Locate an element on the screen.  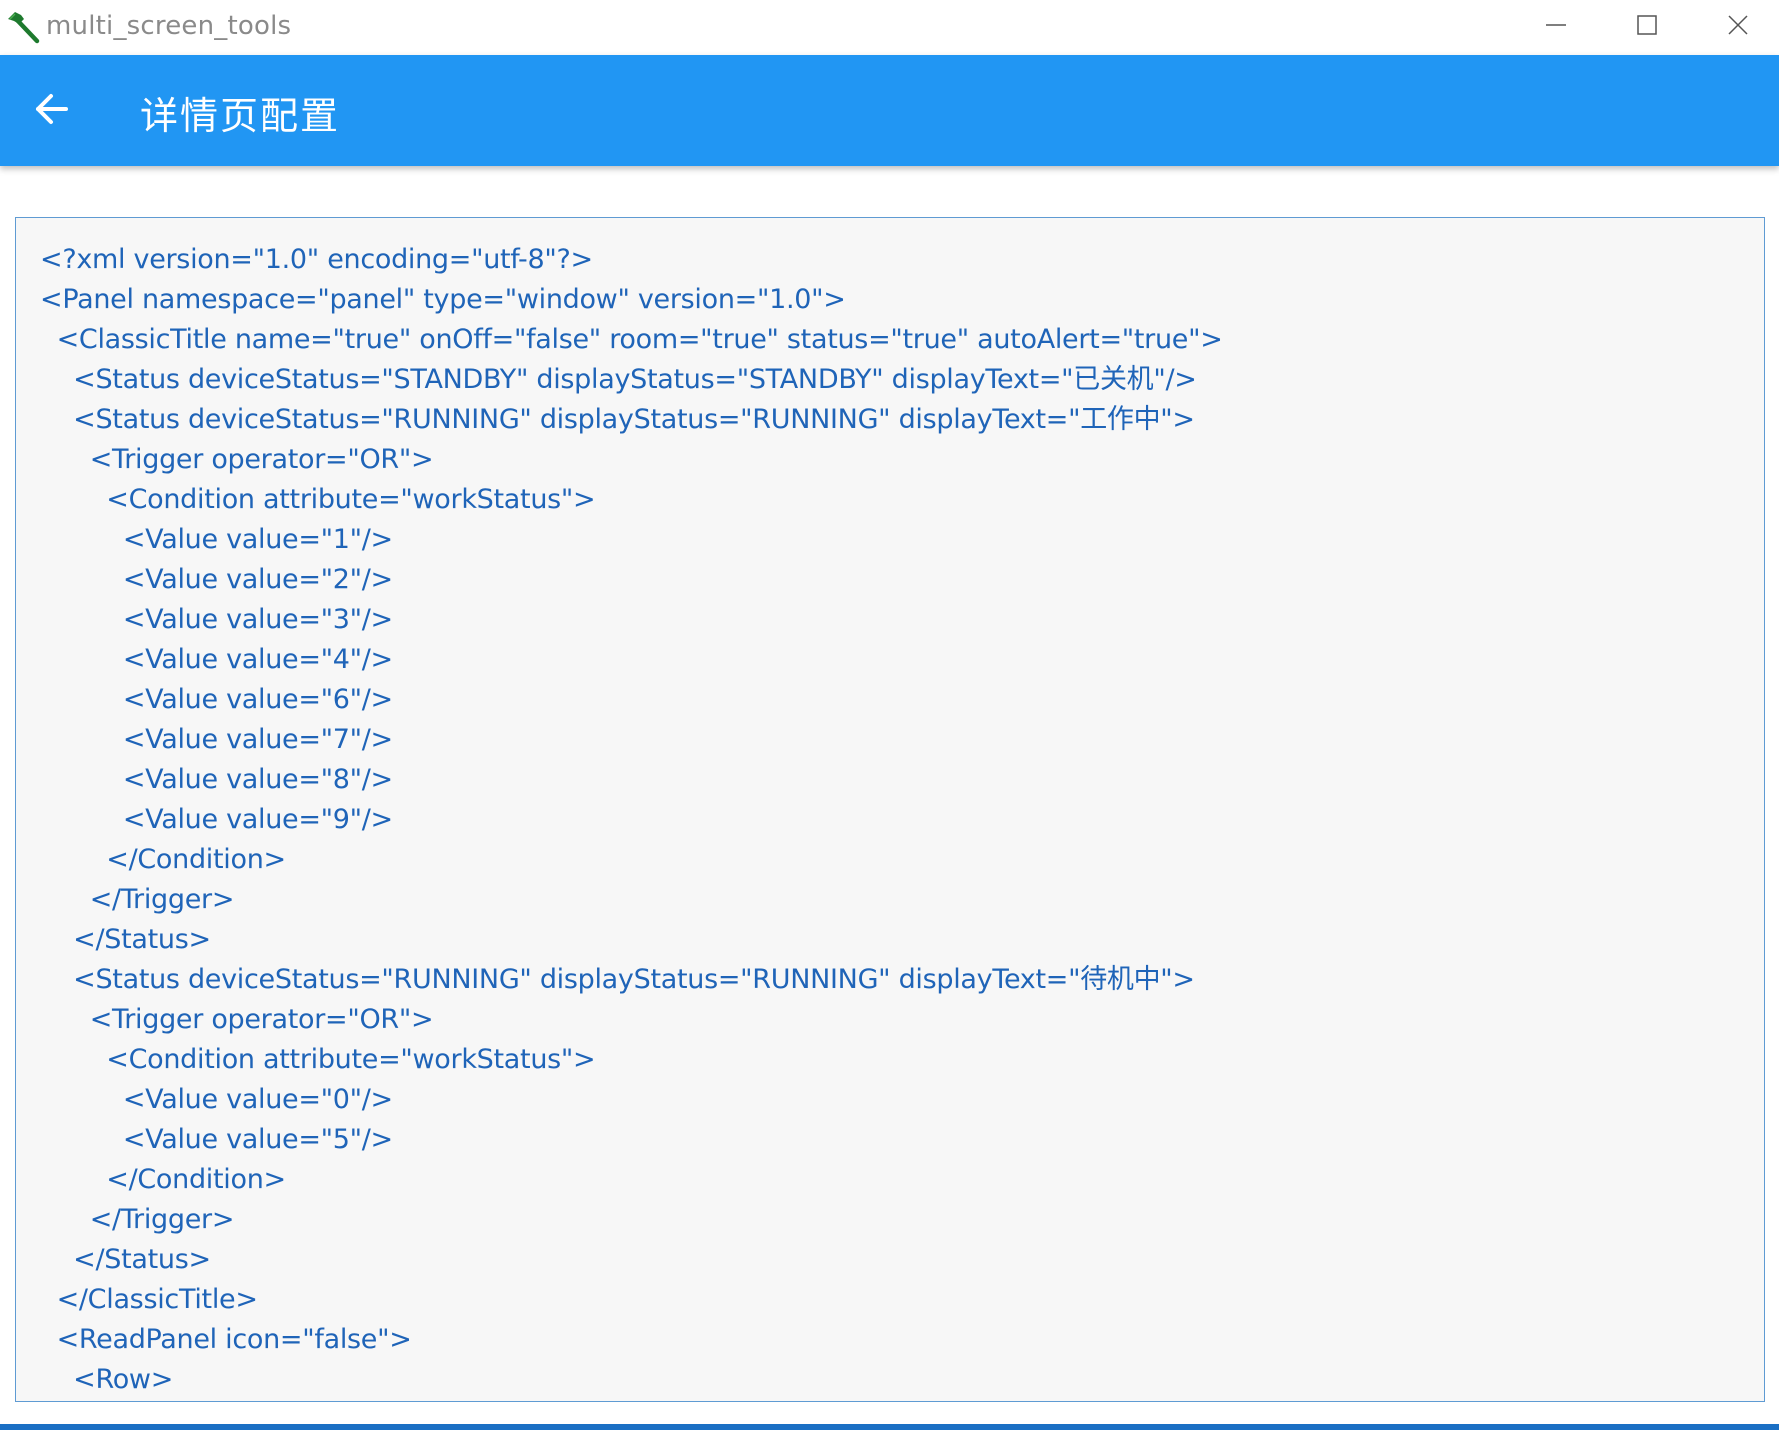
code-line: <Value value="2"/> is located at coordinates (216, 579).